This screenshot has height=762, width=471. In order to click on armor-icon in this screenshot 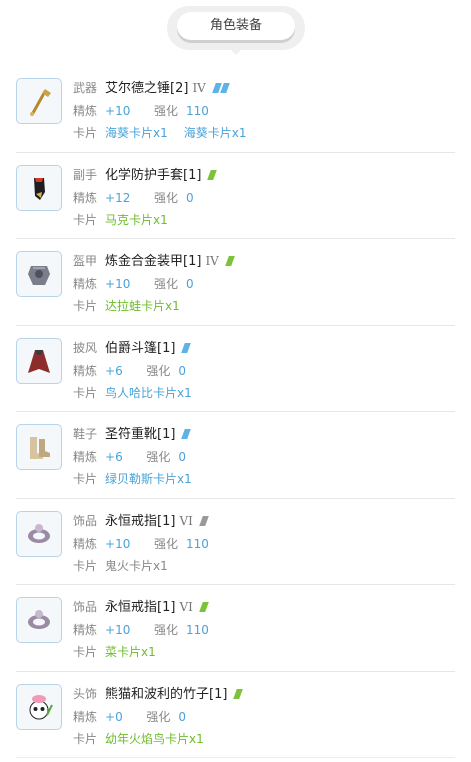, I will do `click(39, 275)`.